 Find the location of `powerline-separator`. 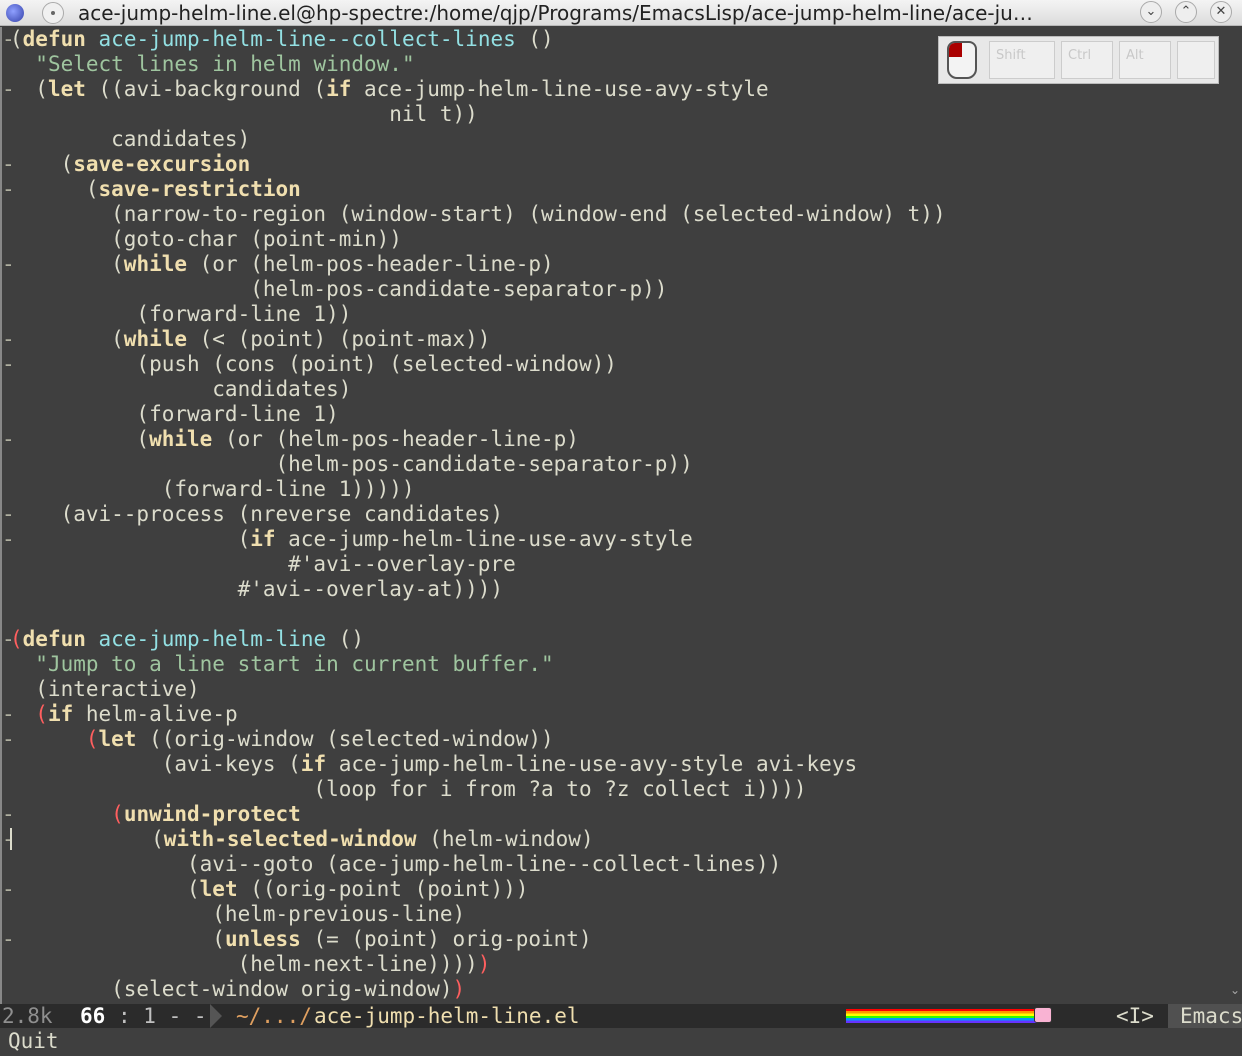

powerline-separator is located at coordinates (216, 1016).